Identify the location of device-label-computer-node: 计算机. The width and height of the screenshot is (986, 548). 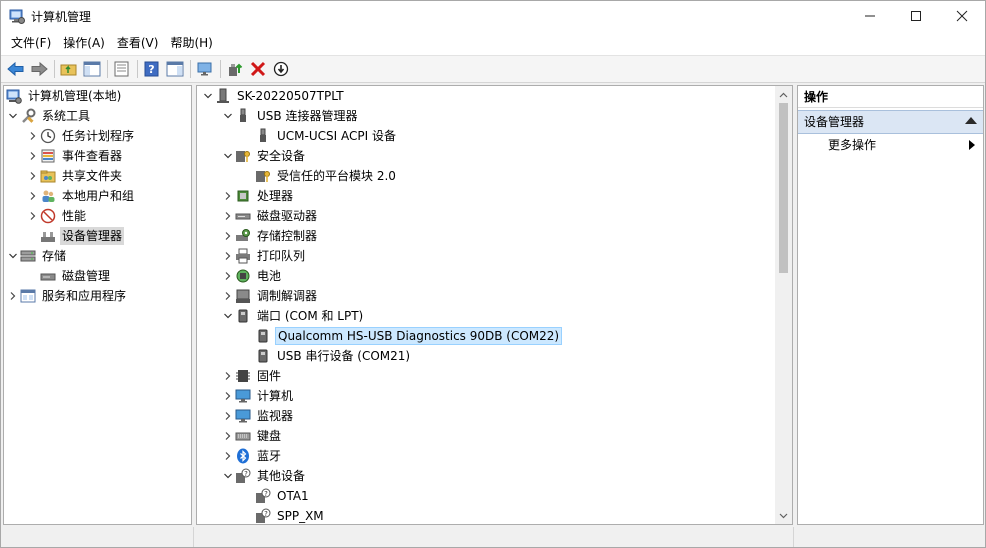
(275, 396).